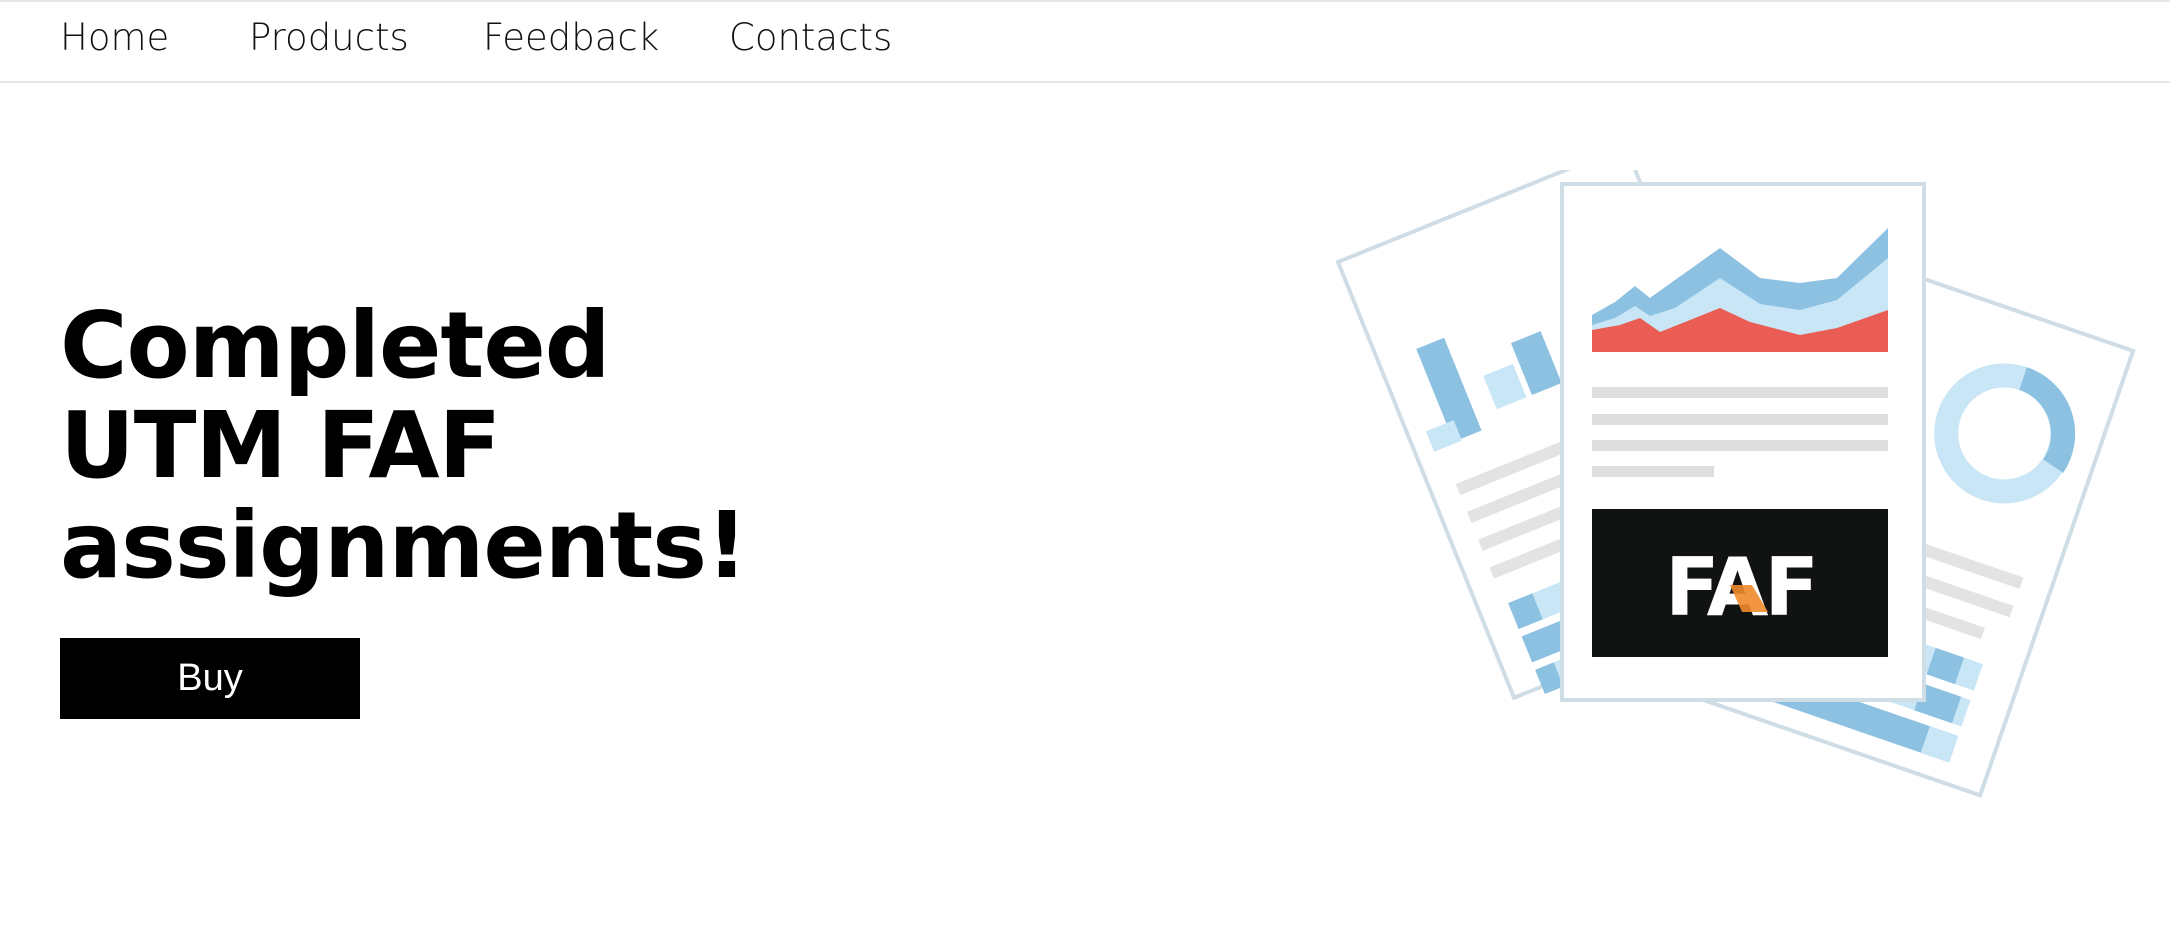 Image resolution: width=2170 pixels, height=930 pixels. I want to click on hero-title-line: Completed, so click(335, 345).